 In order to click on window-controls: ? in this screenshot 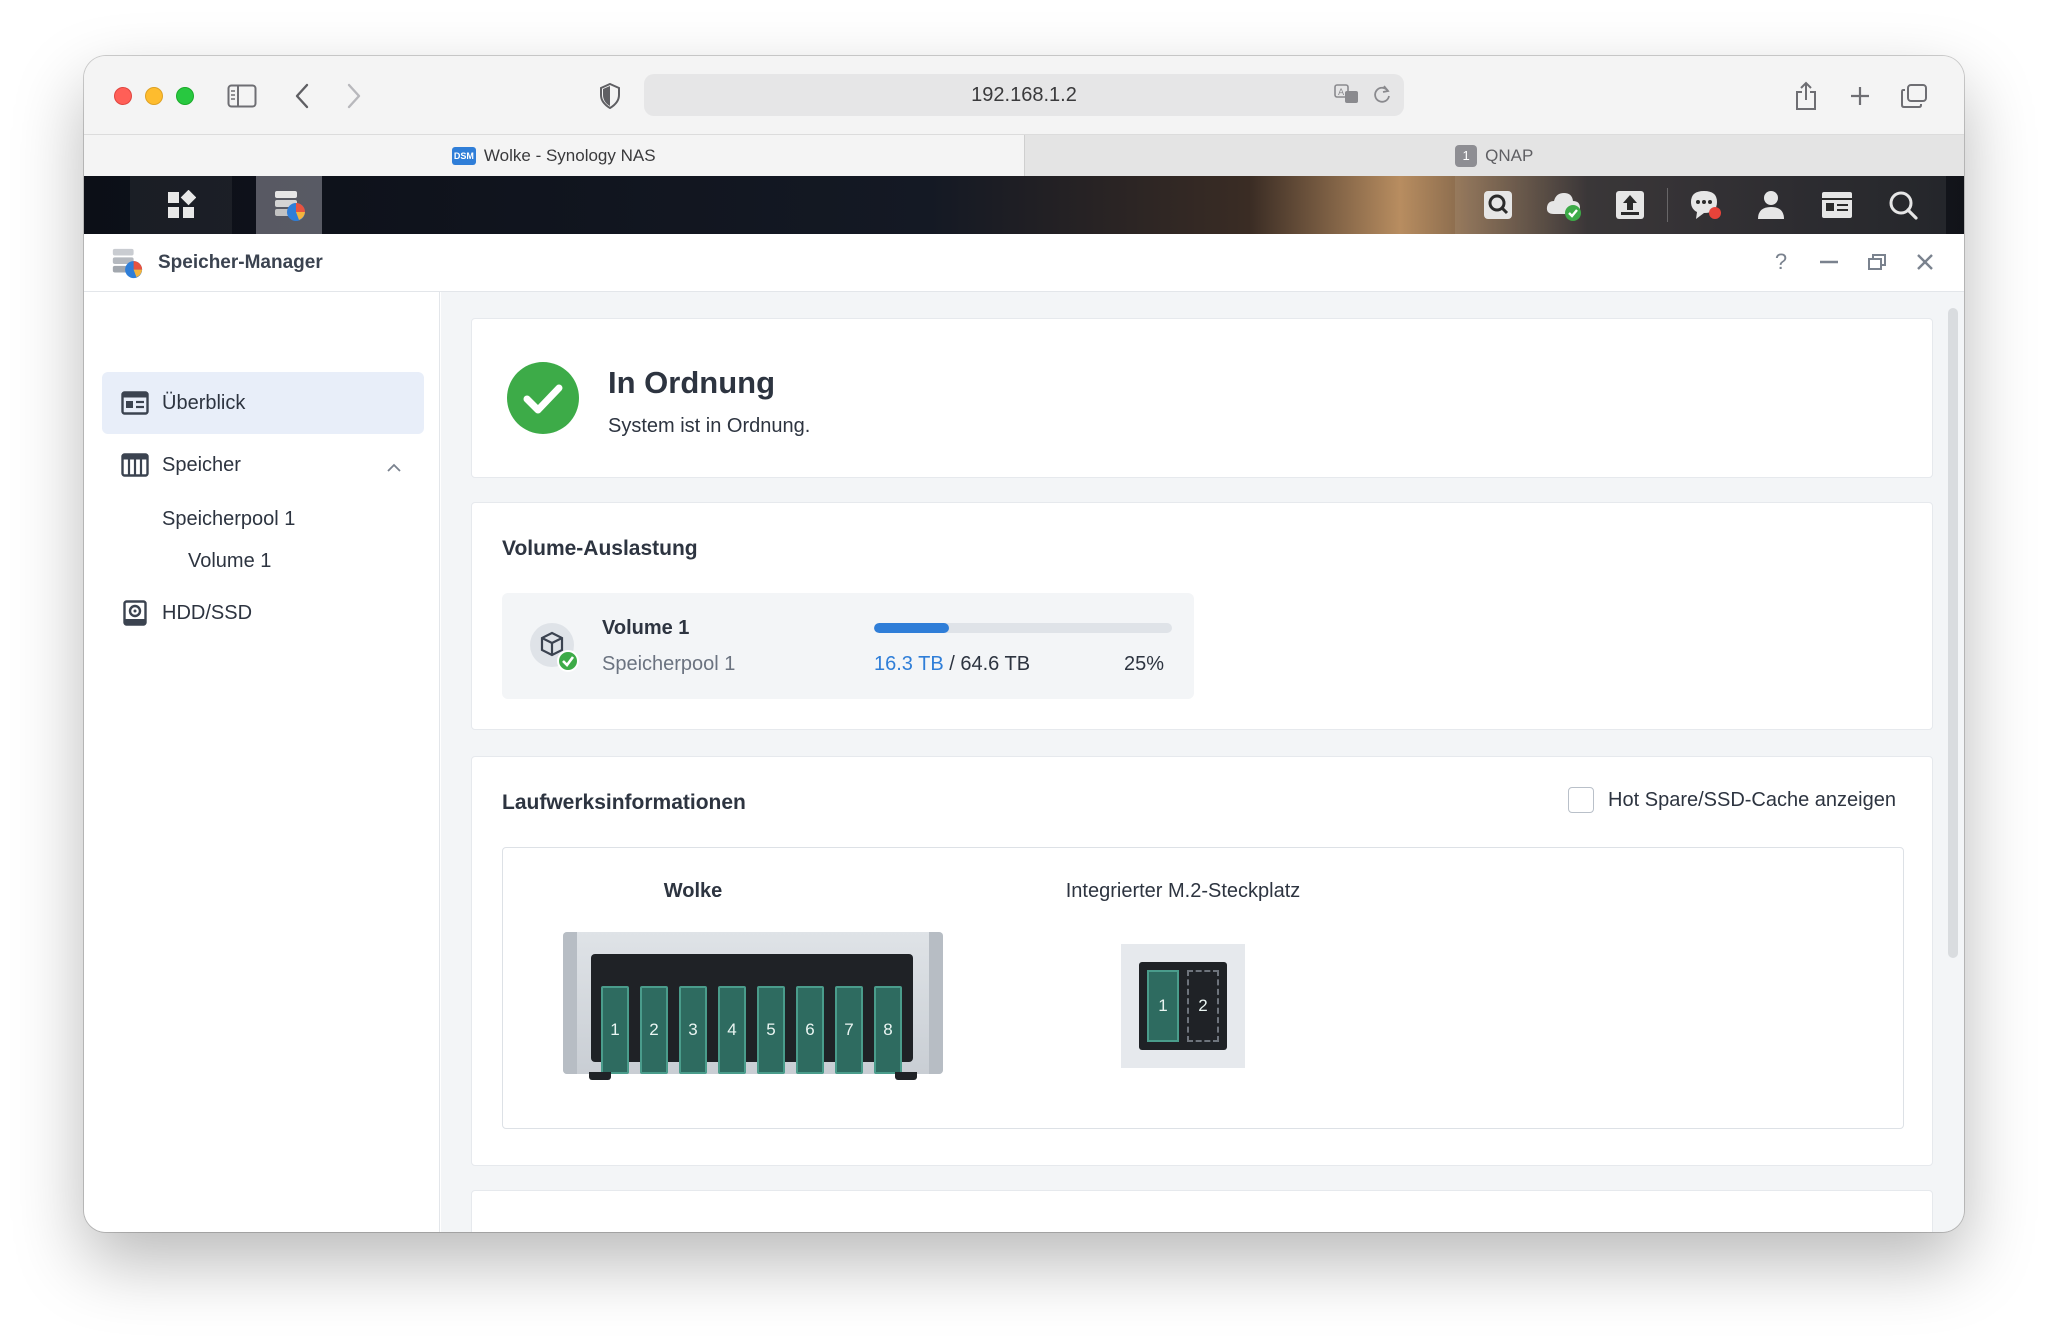, I will do `click(1853, 262)`.